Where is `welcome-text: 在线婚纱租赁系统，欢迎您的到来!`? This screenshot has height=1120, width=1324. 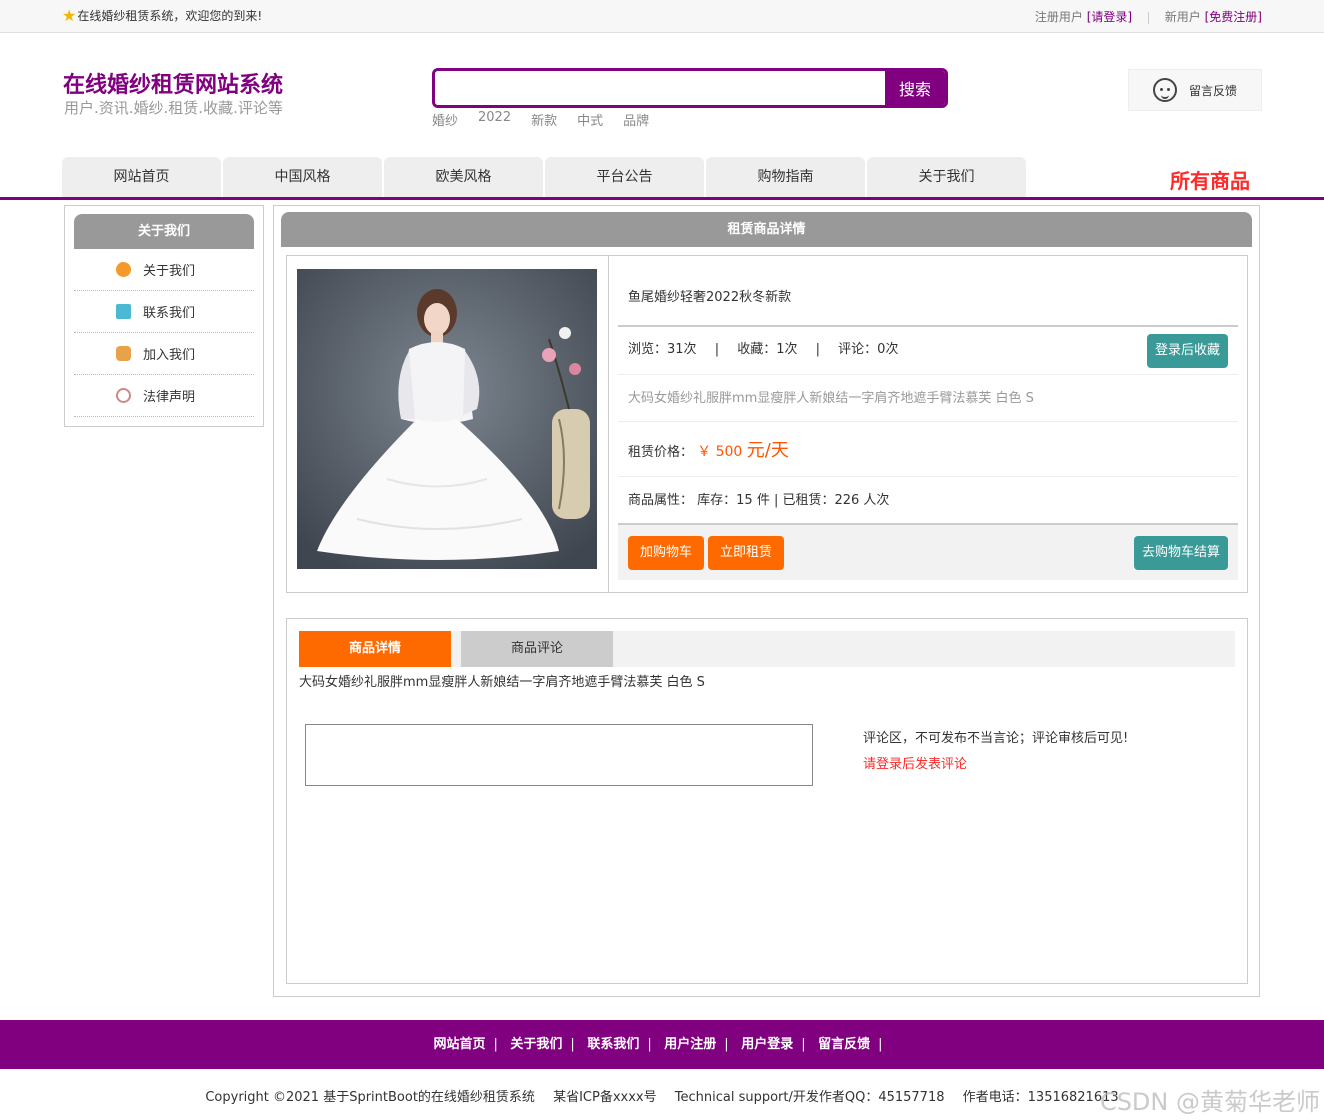 welcome-text: 在线婚纱租赁系统，欢迎您的到来! is located at coordinates (170, 16).